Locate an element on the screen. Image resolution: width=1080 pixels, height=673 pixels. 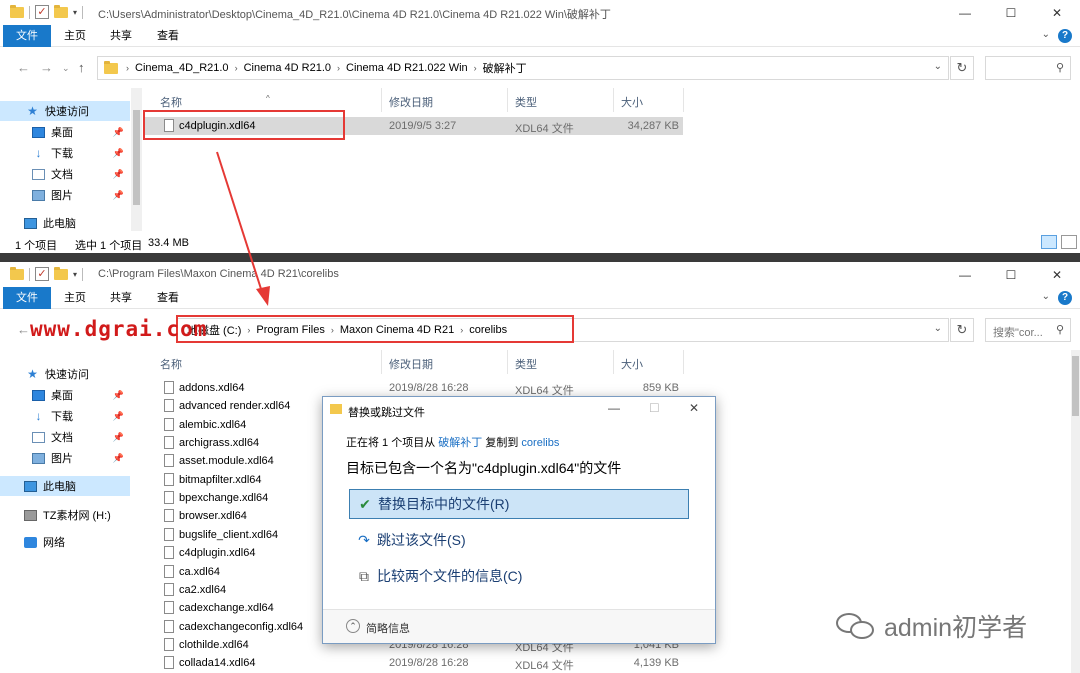
sidebar-item-network: 网络 is located at coordinates (65, 542).